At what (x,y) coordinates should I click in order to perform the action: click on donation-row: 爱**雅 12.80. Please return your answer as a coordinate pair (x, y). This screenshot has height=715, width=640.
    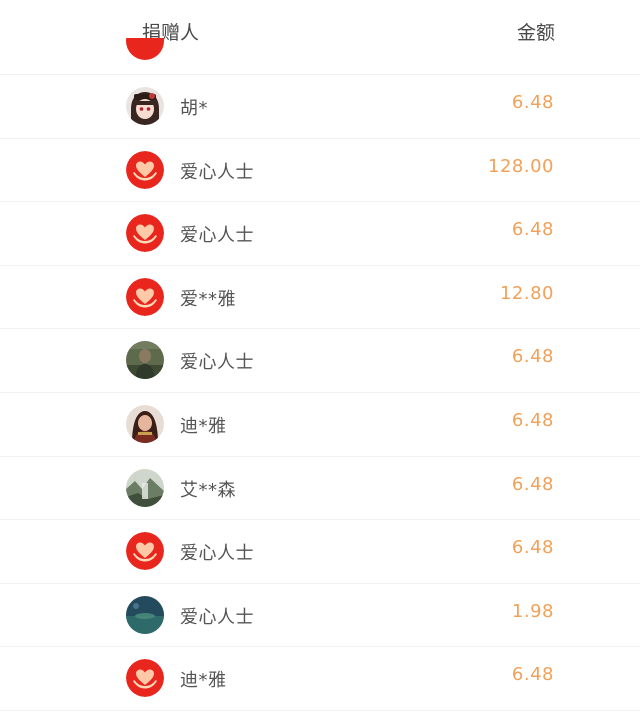
    Looking at the image, I should click on (320, 298).